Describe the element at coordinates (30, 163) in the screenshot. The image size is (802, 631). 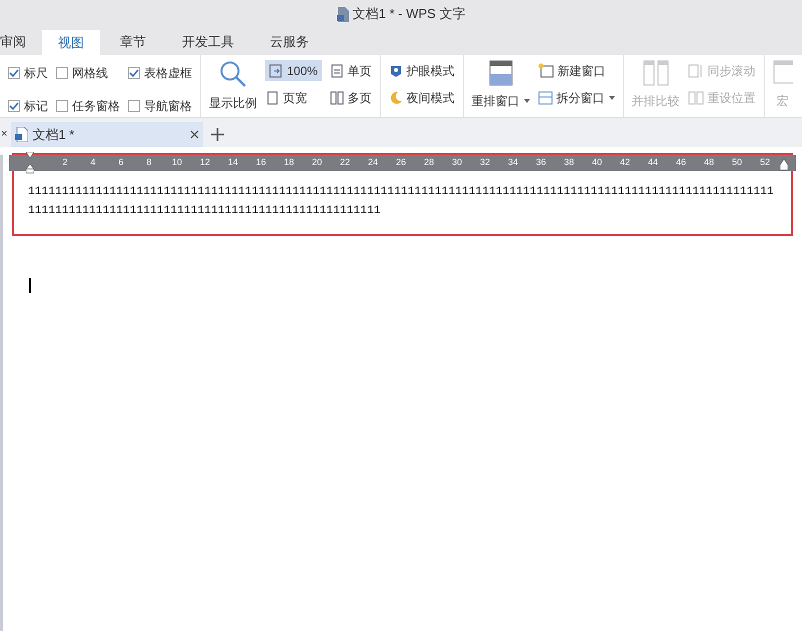
I see `indent-marker-icon` at that location.